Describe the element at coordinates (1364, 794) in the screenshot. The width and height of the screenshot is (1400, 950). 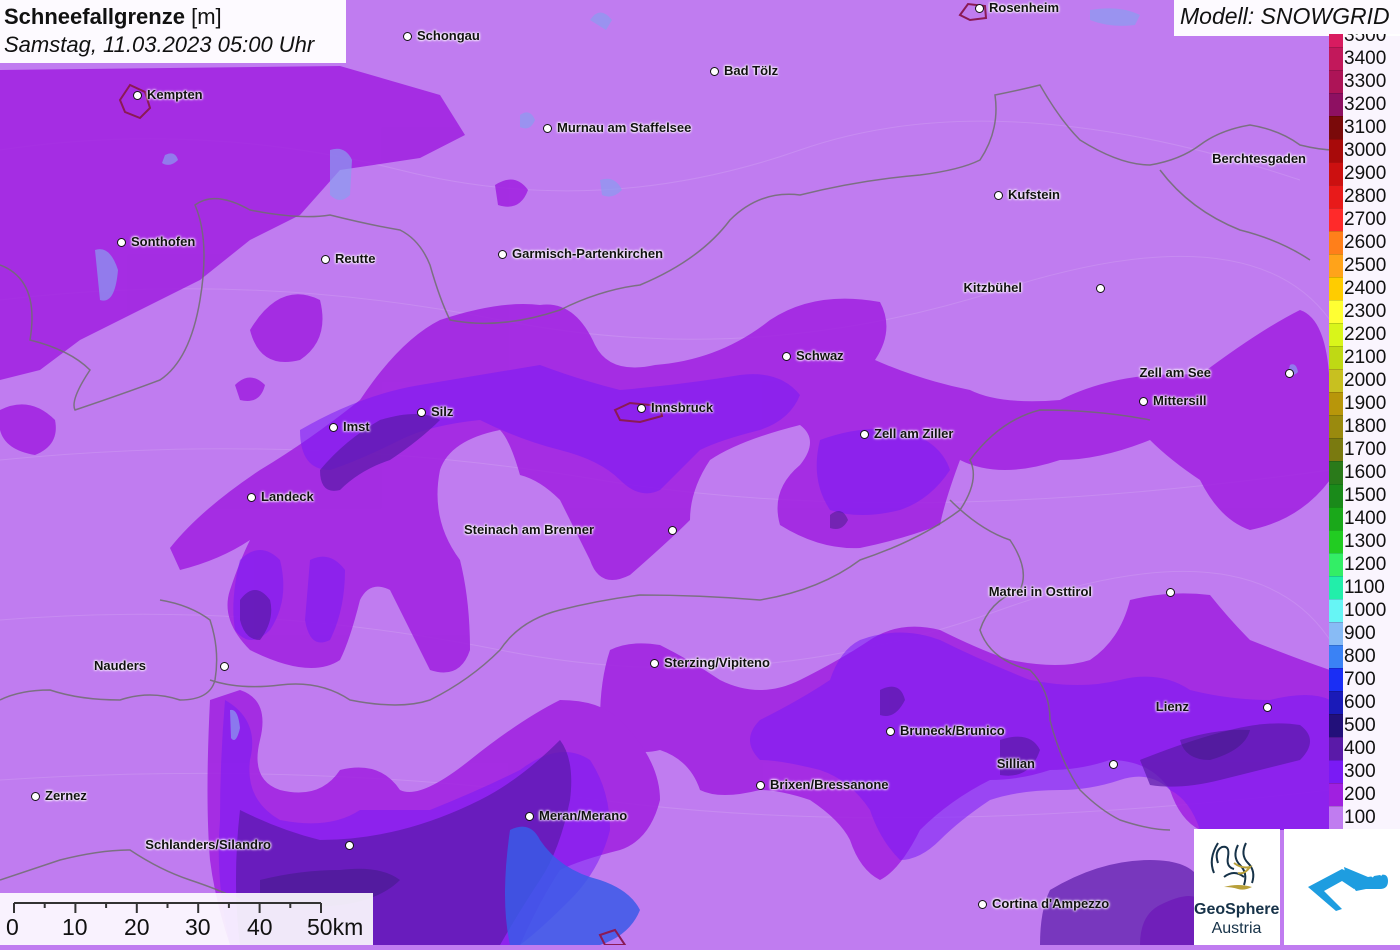
I see `legend-row: 200` at that location.